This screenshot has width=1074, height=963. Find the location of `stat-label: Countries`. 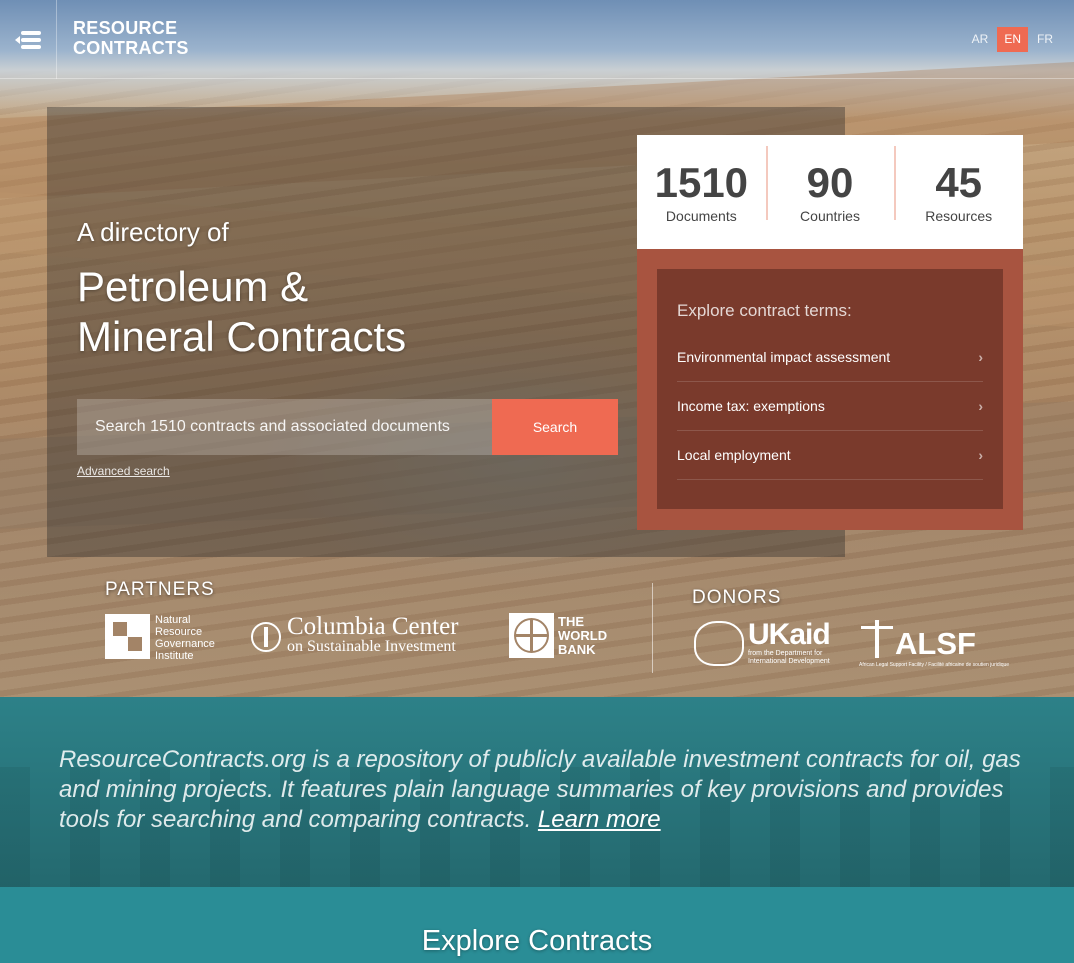

stat-label: Countries is located at coordinates (830, 216).